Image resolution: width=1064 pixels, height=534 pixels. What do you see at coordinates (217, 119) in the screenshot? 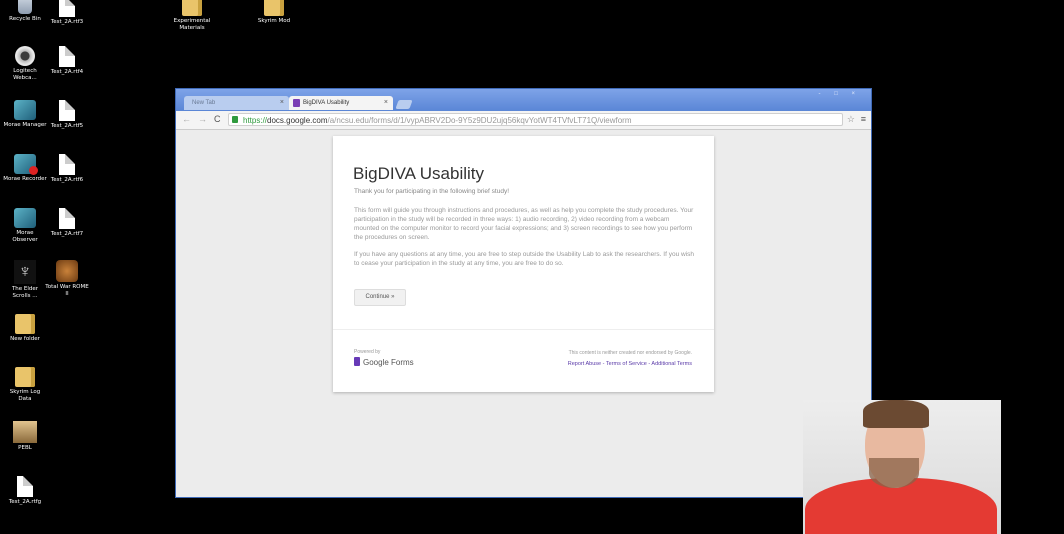
I see `reload-button: C` at bounding box center [217, 119].